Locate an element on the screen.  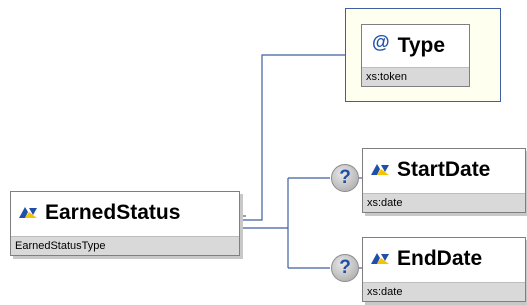
root-element-node: EarnedStatus EarnedStatusType is located at coordinates (125, 223).